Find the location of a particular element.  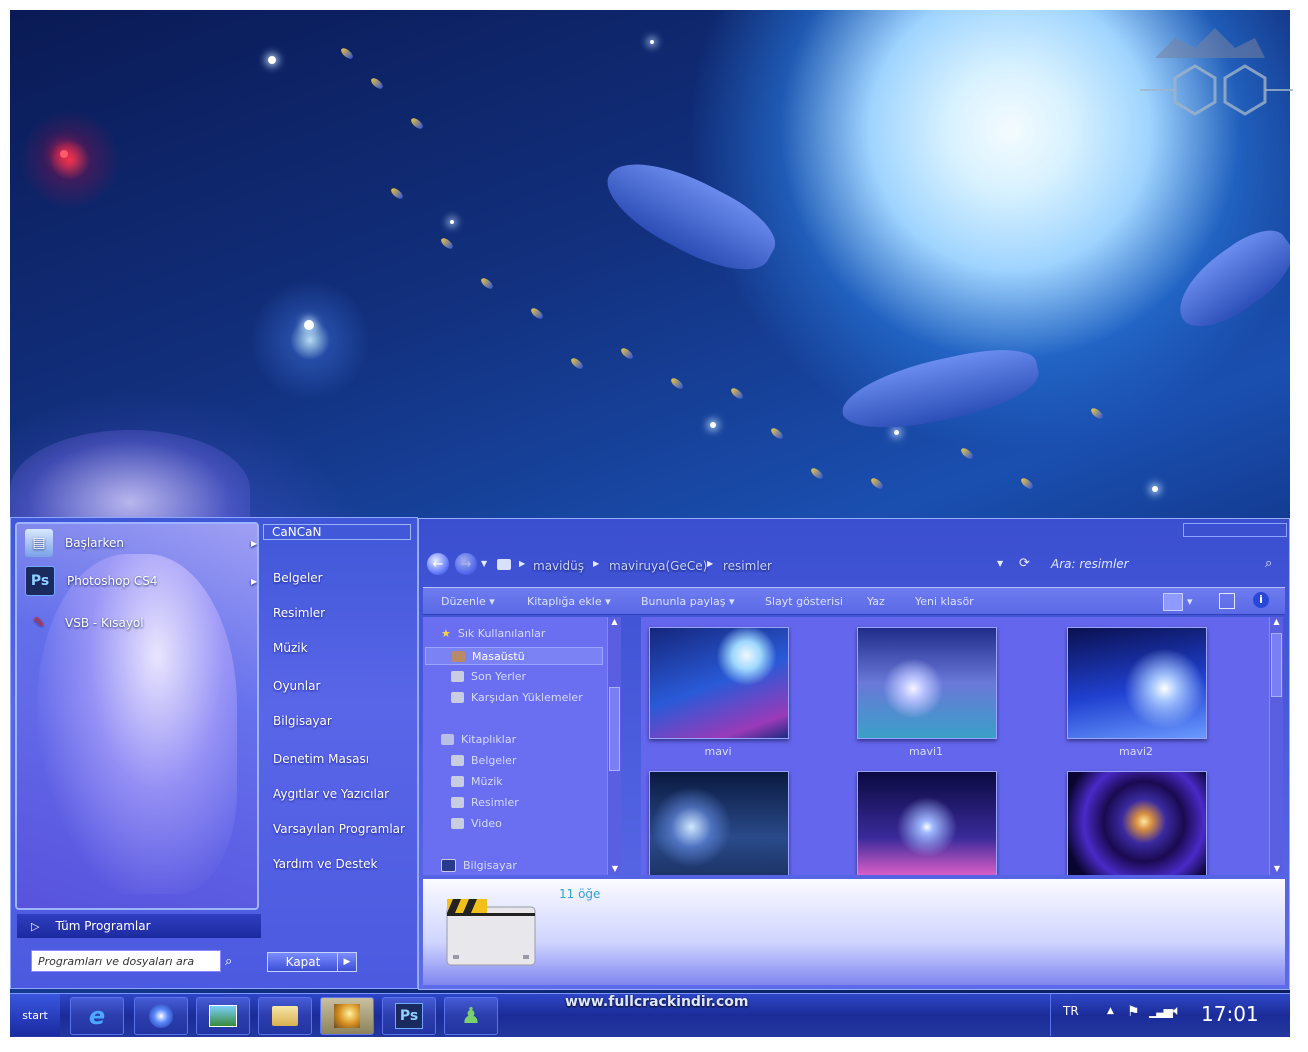

back-arrow-icon: ← is located at coordinates (438, 564).